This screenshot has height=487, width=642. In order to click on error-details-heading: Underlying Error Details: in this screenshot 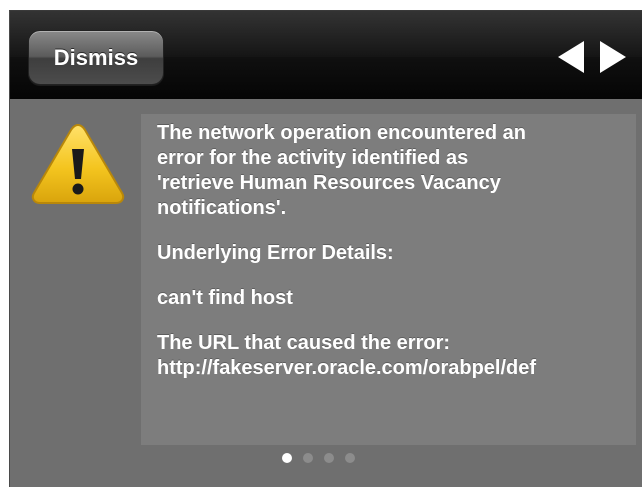, I will do `click(275, 253)`.